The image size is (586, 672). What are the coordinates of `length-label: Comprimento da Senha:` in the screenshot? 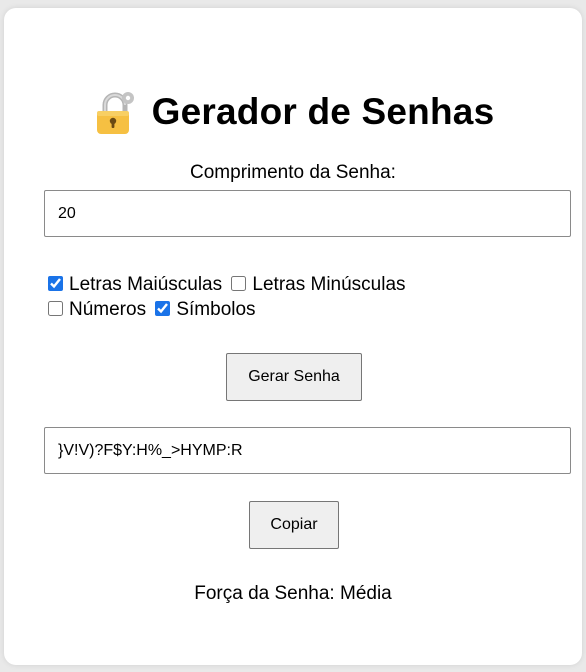 It's located at (293, 172).